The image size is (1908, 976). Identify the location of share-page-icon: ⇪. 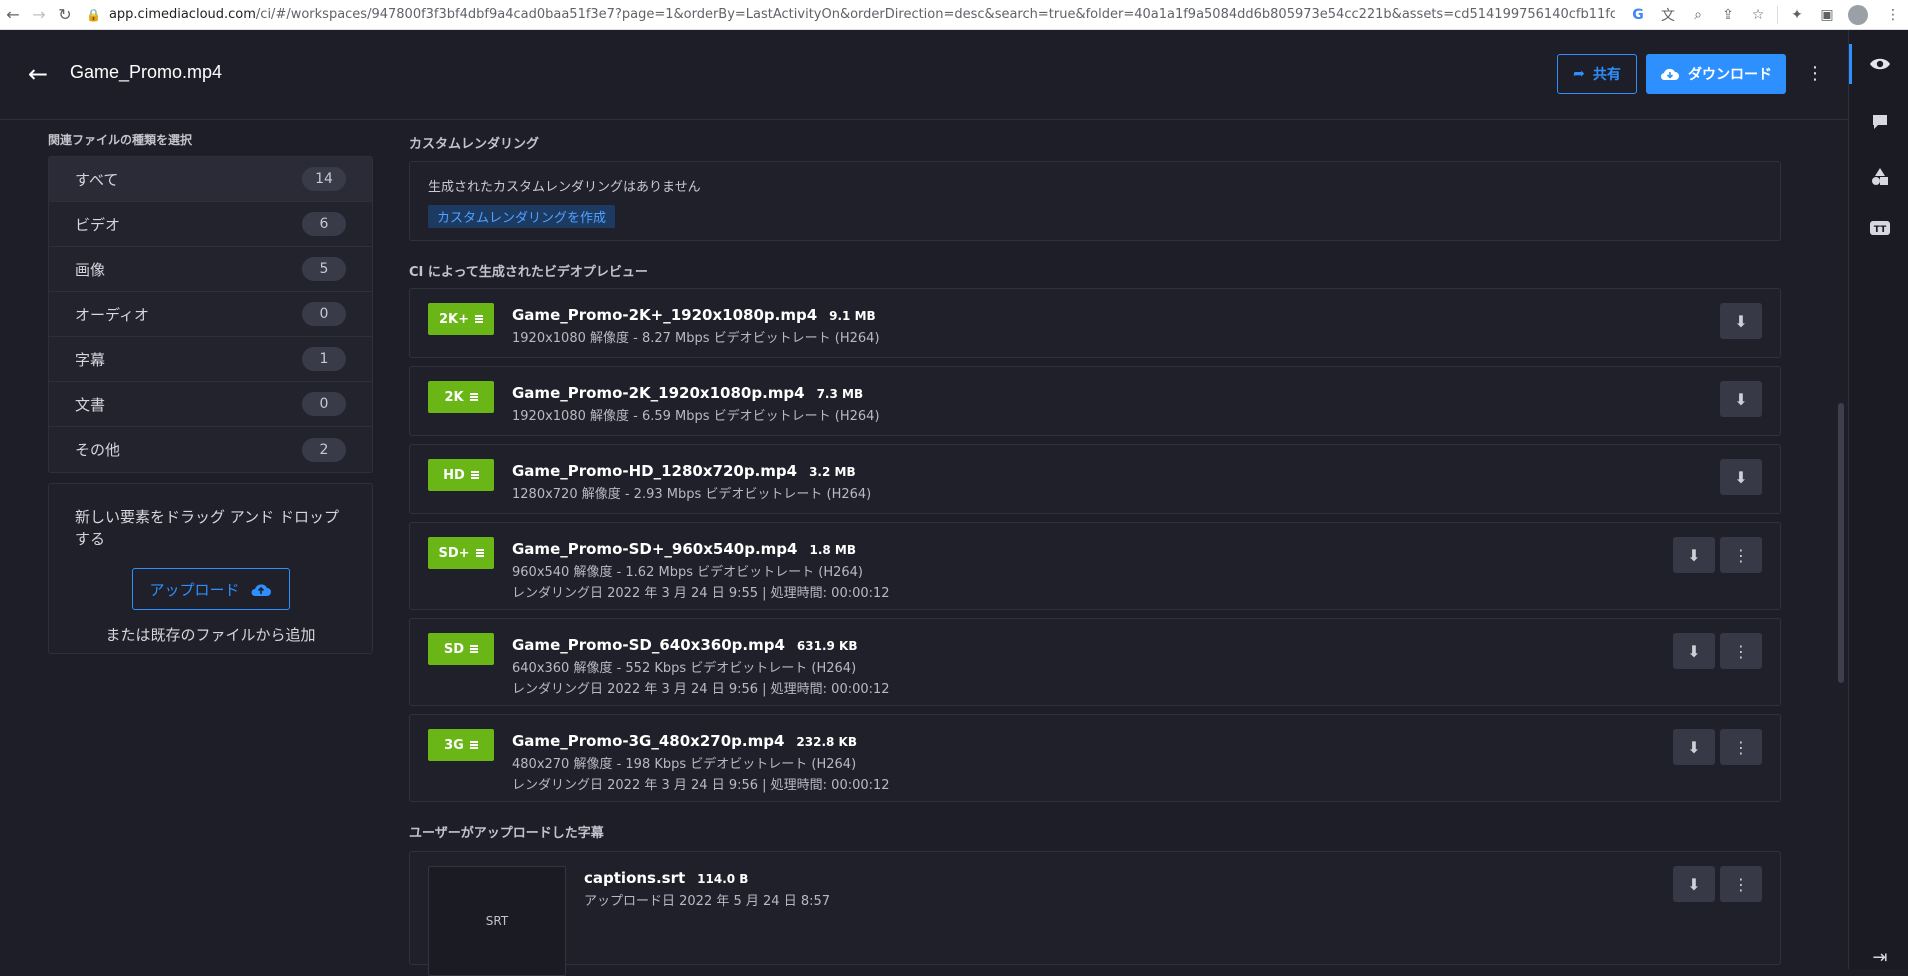
(1728, 15).